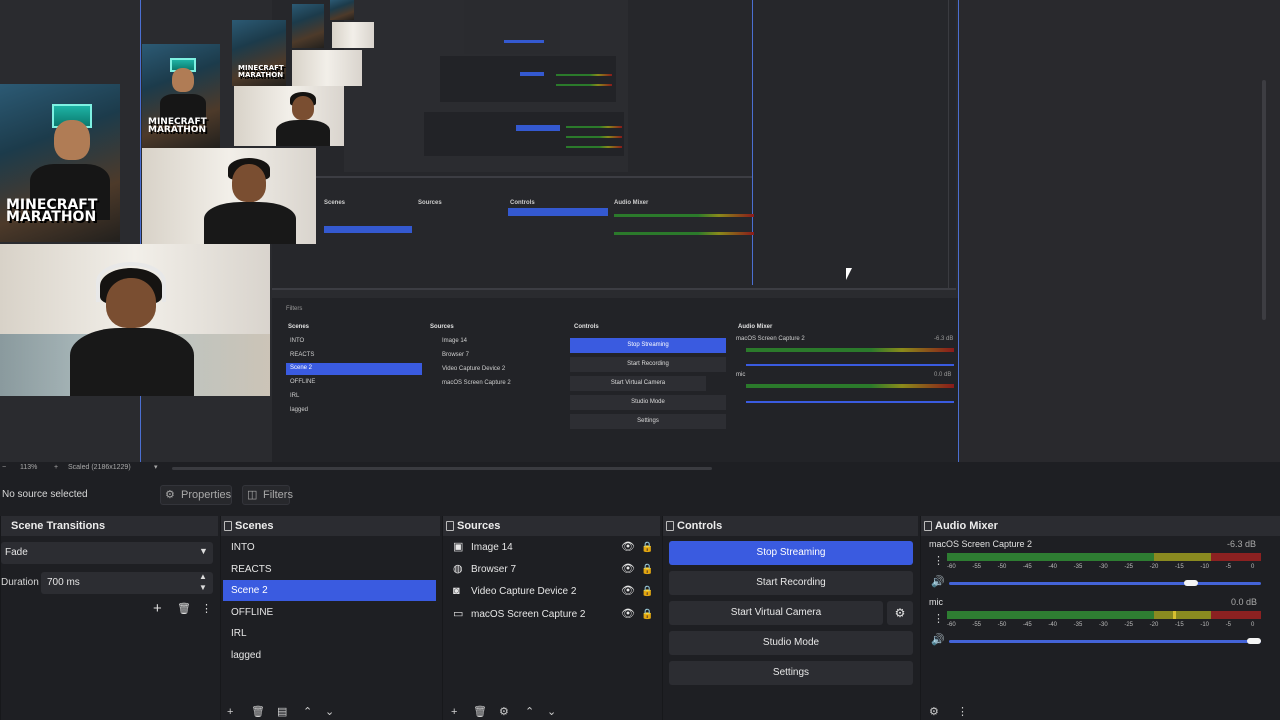 The width and height of the screenshot is (1280, 720). What do you see at coordinates (1128, 567) in the screenshot?
I see `scale-tick: -25` at bounding box center [1128, 567].